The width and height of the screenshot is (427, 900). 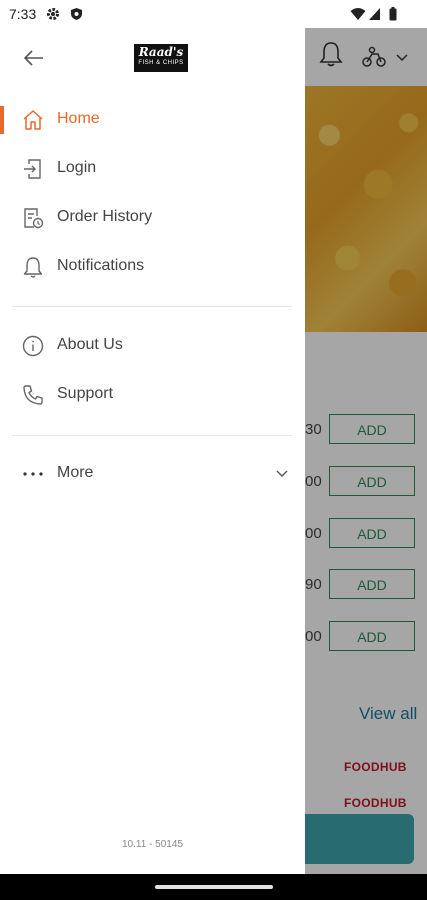 I want to click on menu-label: Notifications, so click(x=101, y=265).